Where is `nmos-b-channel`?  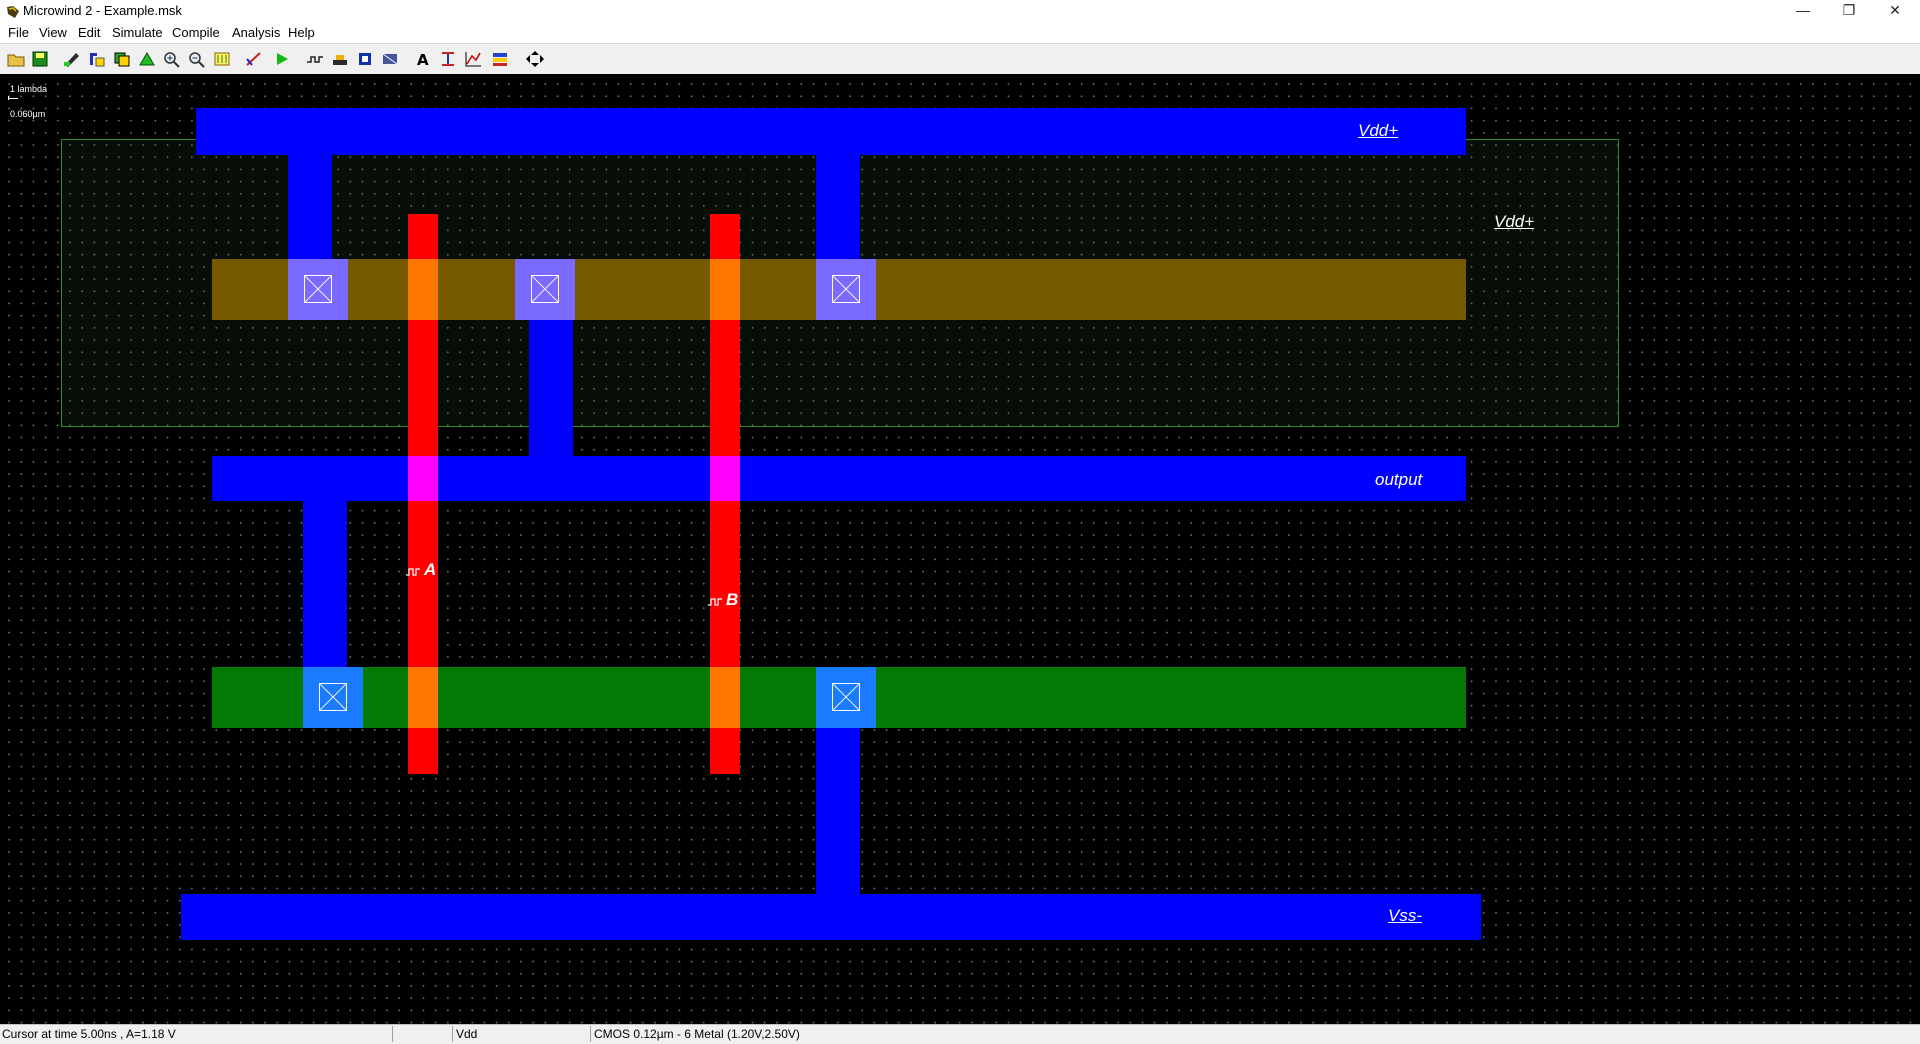
nmos-b-channel is located at coordinates (725, 697).